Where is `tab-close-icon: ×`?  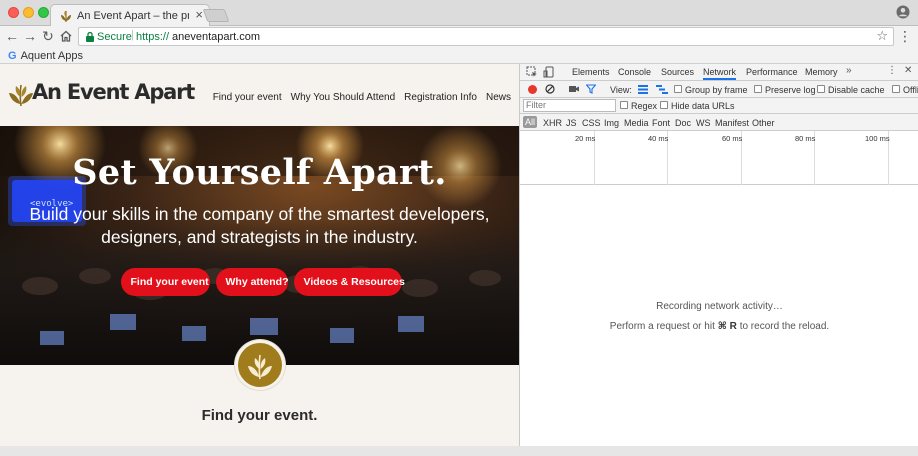 tab-close-icon: × is located at coordinates (199, 15).